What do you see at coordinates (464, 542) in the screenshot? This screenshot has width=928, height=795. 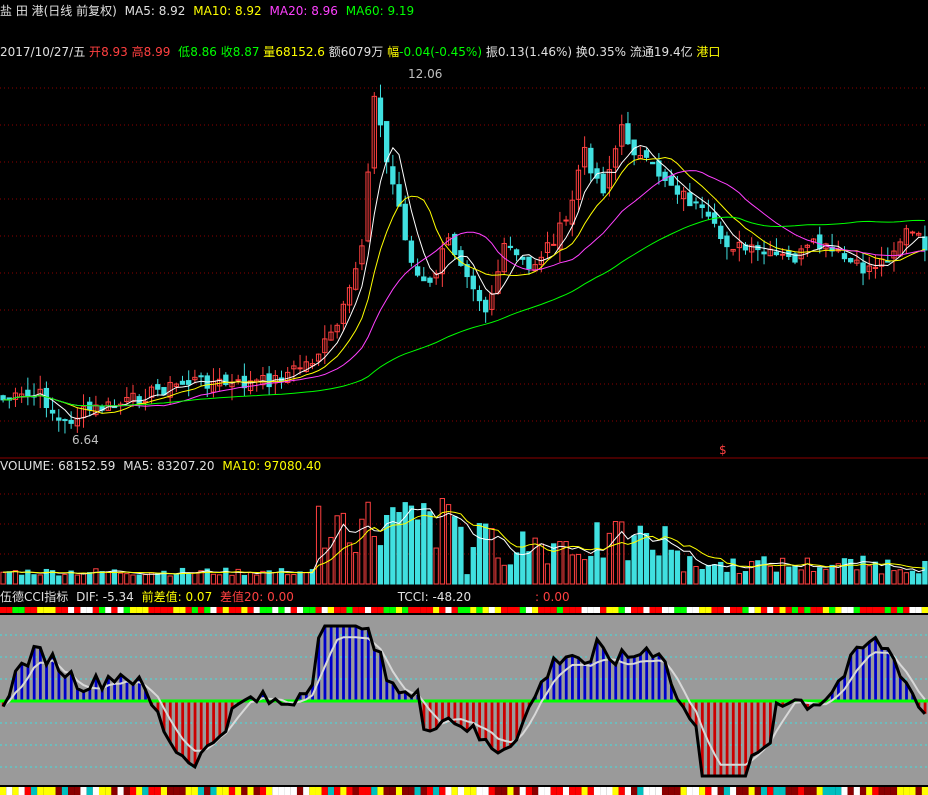 I see `volume-ma10-line` at bounding box center [464, 542].